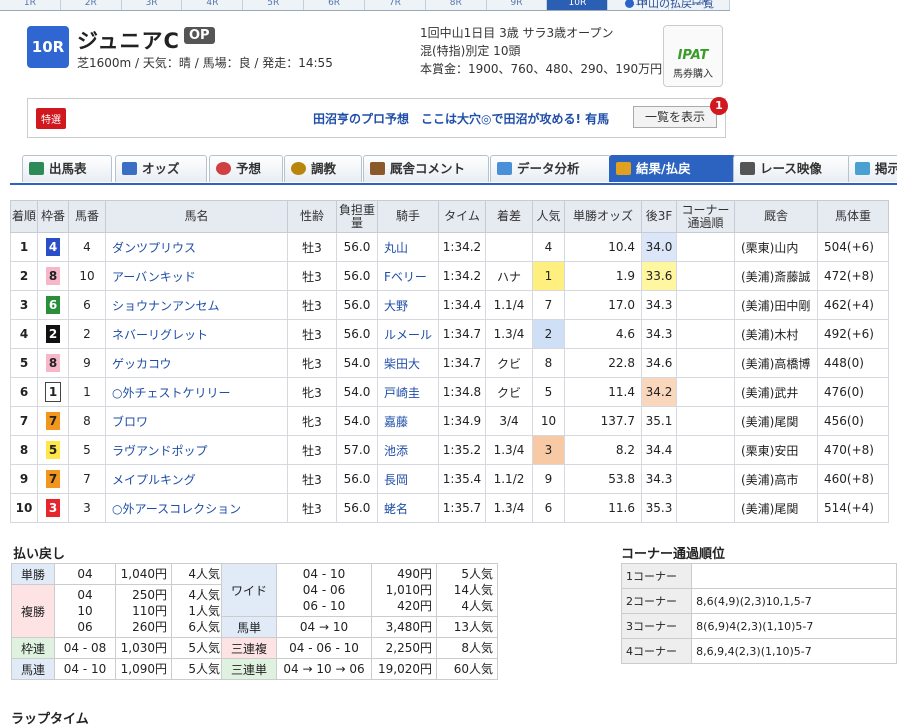  Describe the element at coordinates (160, 335) in the screenshot. I see `horse-name-link: ネバーリグレット` at that location.